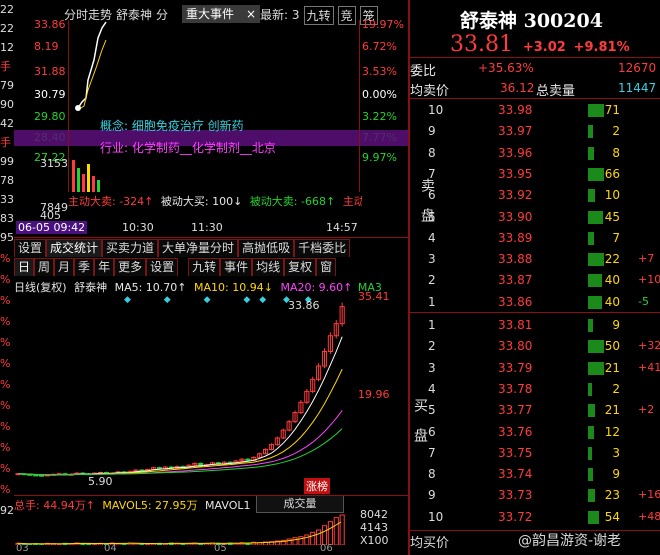 This screenshot has width=660, height=555. I want to click on intraday-y-right-label: 3.53%, so click(379, 71).